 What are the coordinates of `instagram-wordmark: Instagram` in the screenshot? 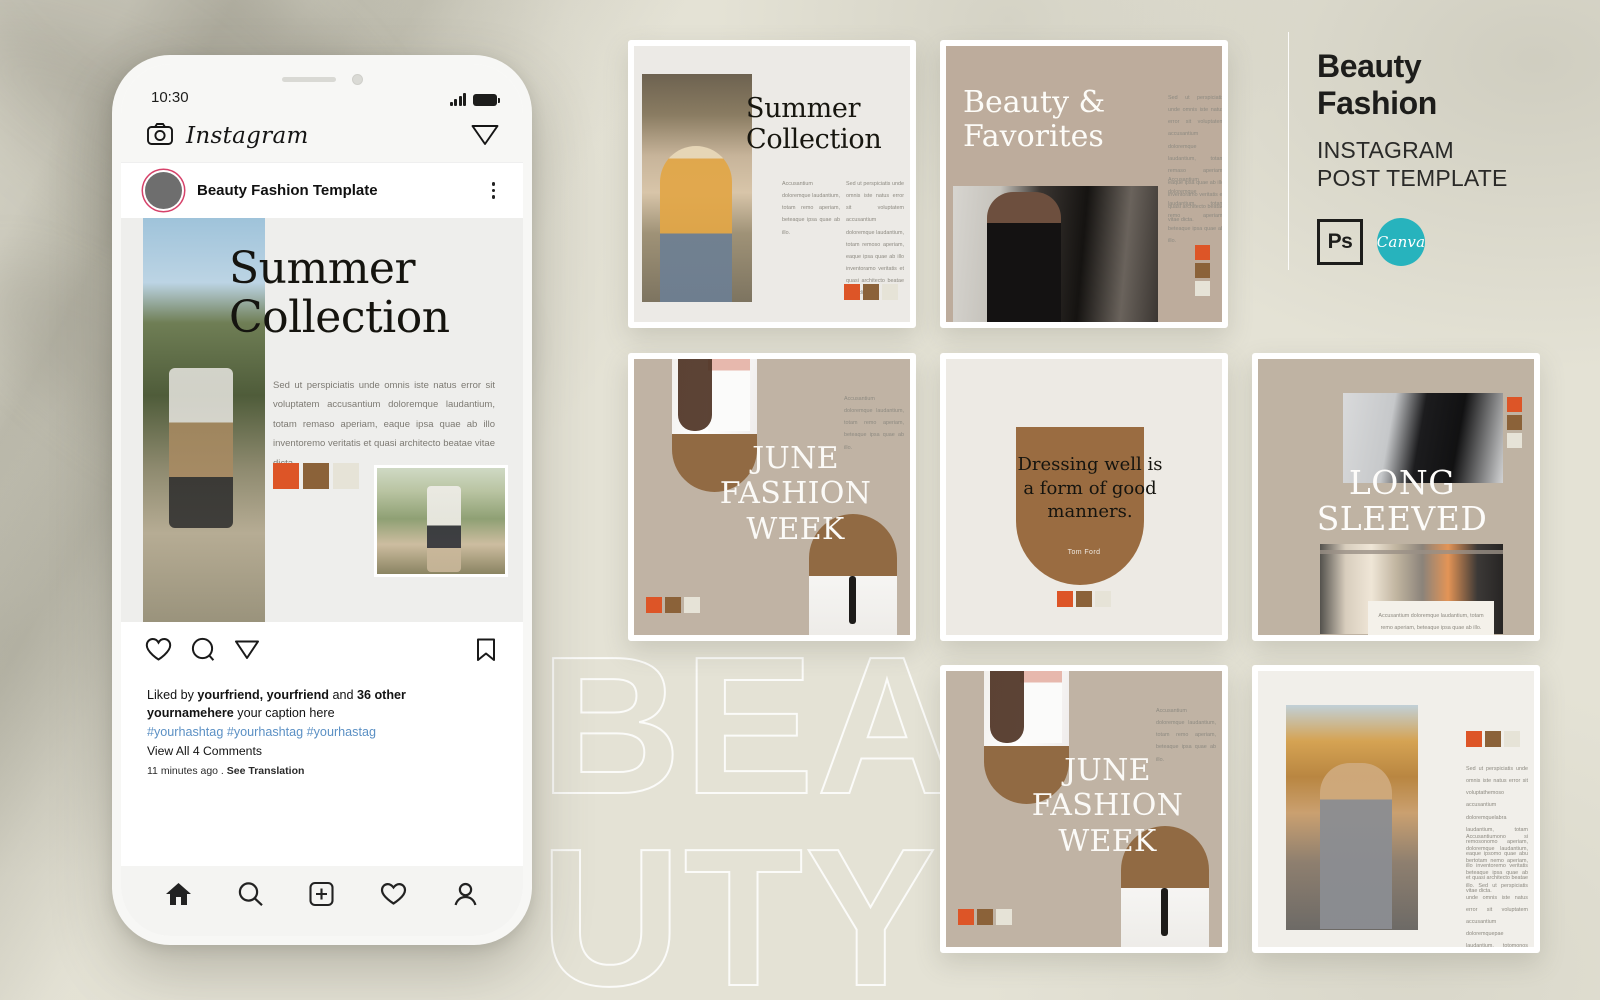 It's located at (247, 136).